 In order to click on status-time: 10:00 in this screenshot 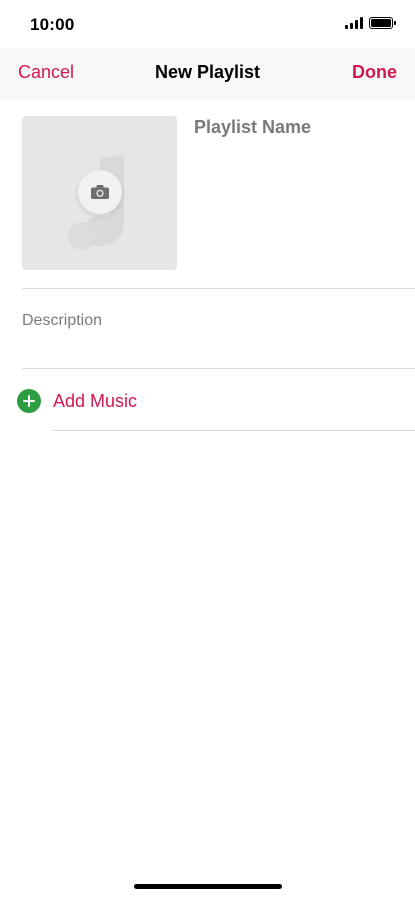, I will do `click(52, 24)`.